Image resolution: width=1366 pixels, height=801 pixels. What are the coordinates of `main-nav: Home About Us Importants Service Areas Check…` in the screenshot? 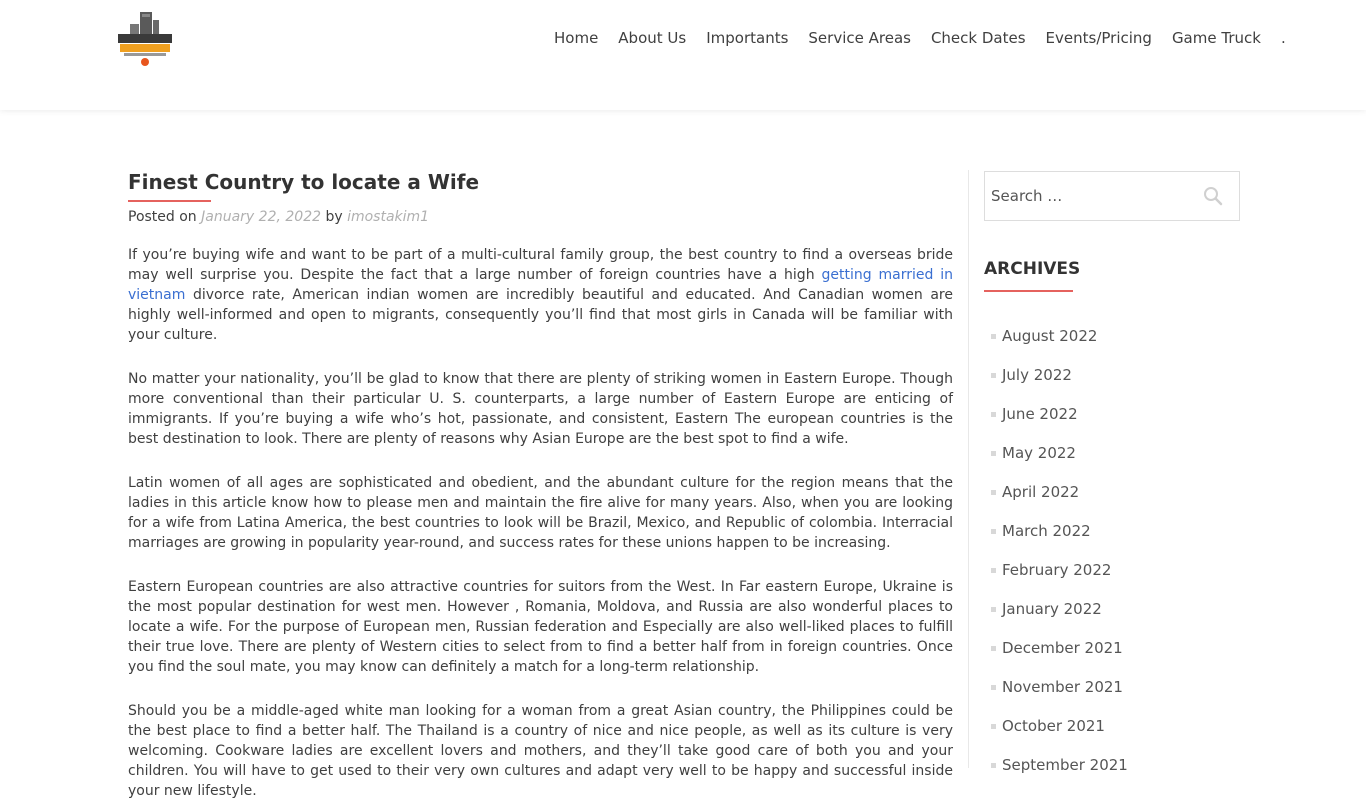 It's located at (920, 38).